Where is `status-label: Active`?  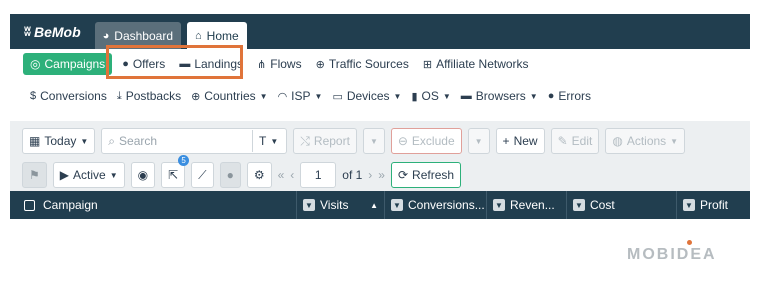
status-label: Active is located at coordinates (89, 175).